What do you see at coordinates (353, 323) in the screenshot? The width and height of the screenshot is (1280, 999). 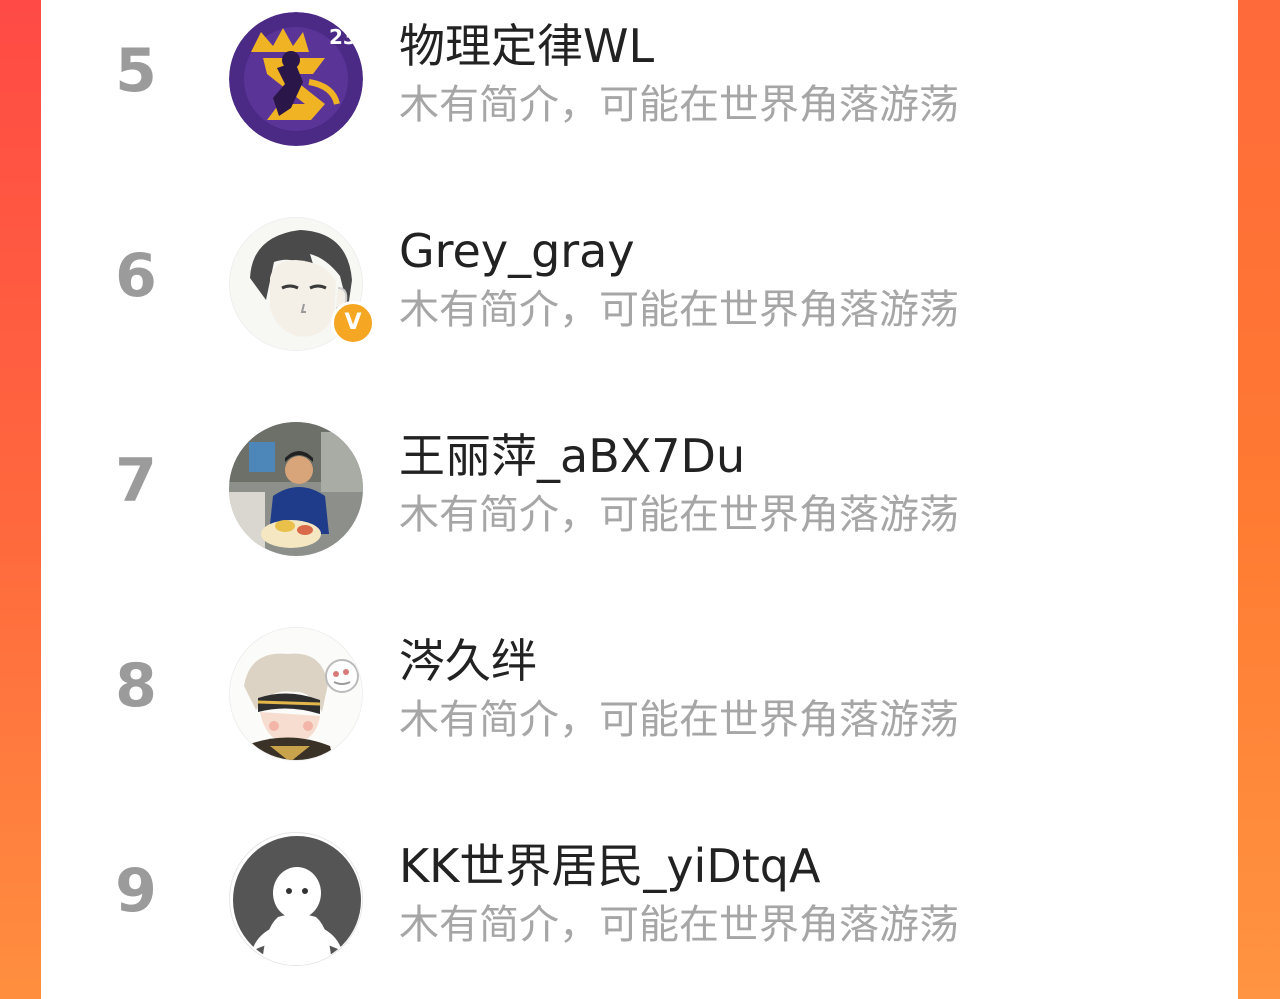 I see `verified-badge: V` at bounding box center [353, 323].